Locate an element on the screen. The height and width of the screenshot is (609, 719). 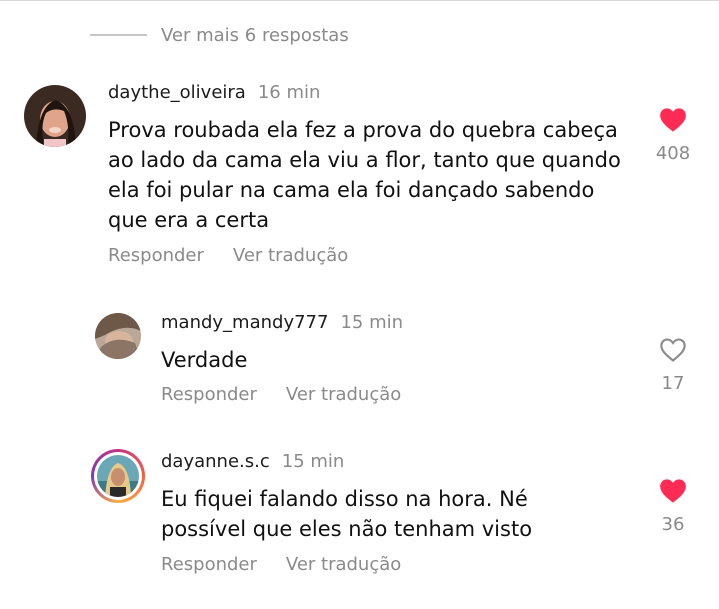
top-divider is located at coordinates (359, 0).